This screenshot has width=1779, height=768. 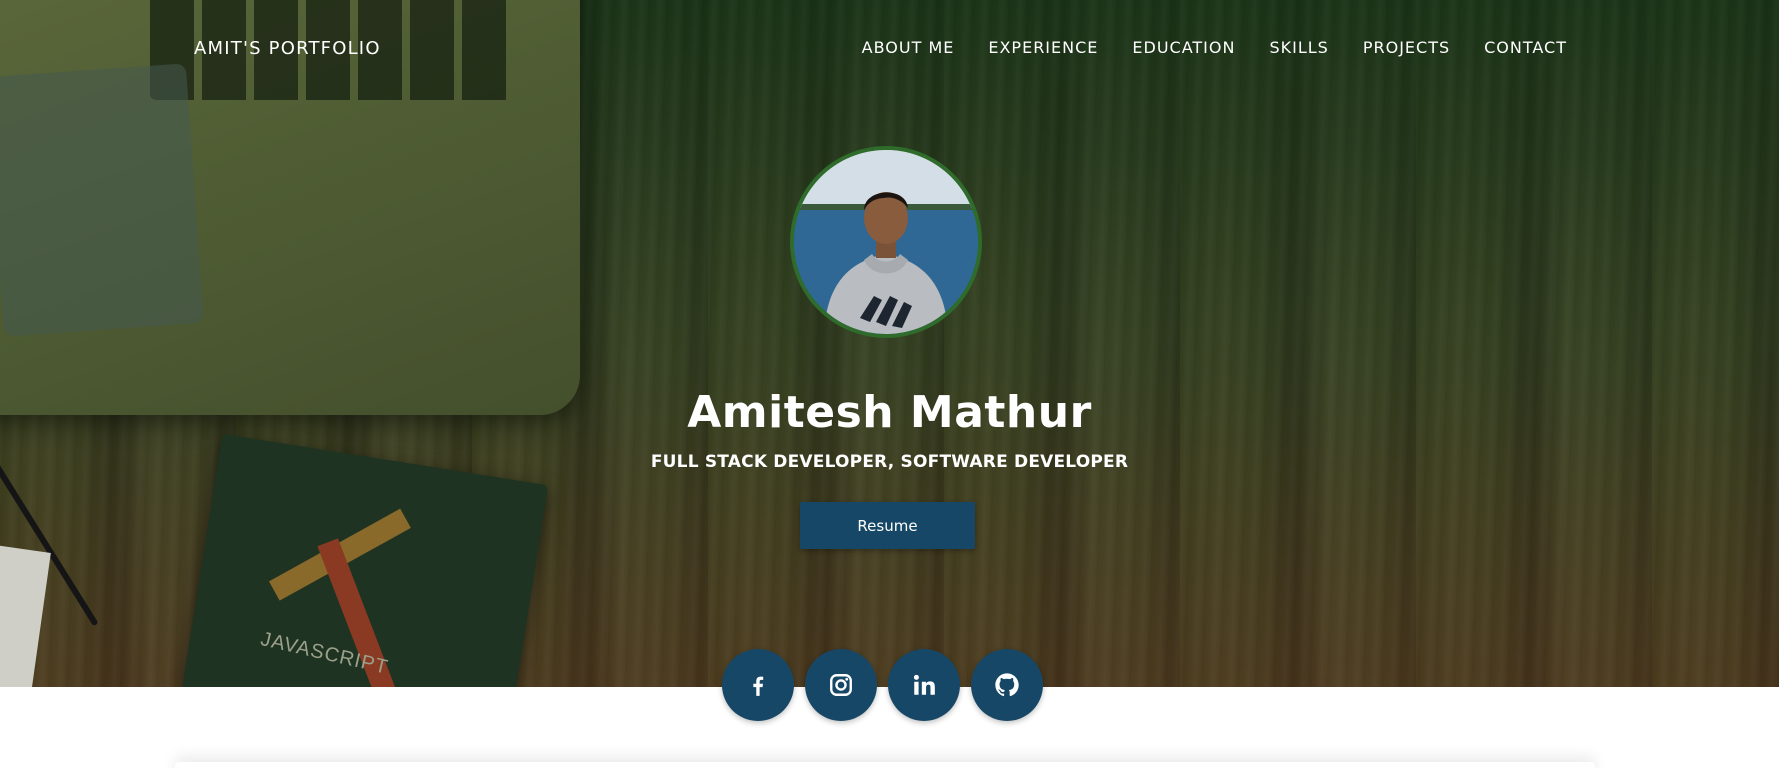 What do you see at coordinates (889, 462) in the screenshot?
I see `profile-subtitle: FULL STACK DEVELOPER, SOFTWARE DEVELOPER` at bounding box center [889, 462].